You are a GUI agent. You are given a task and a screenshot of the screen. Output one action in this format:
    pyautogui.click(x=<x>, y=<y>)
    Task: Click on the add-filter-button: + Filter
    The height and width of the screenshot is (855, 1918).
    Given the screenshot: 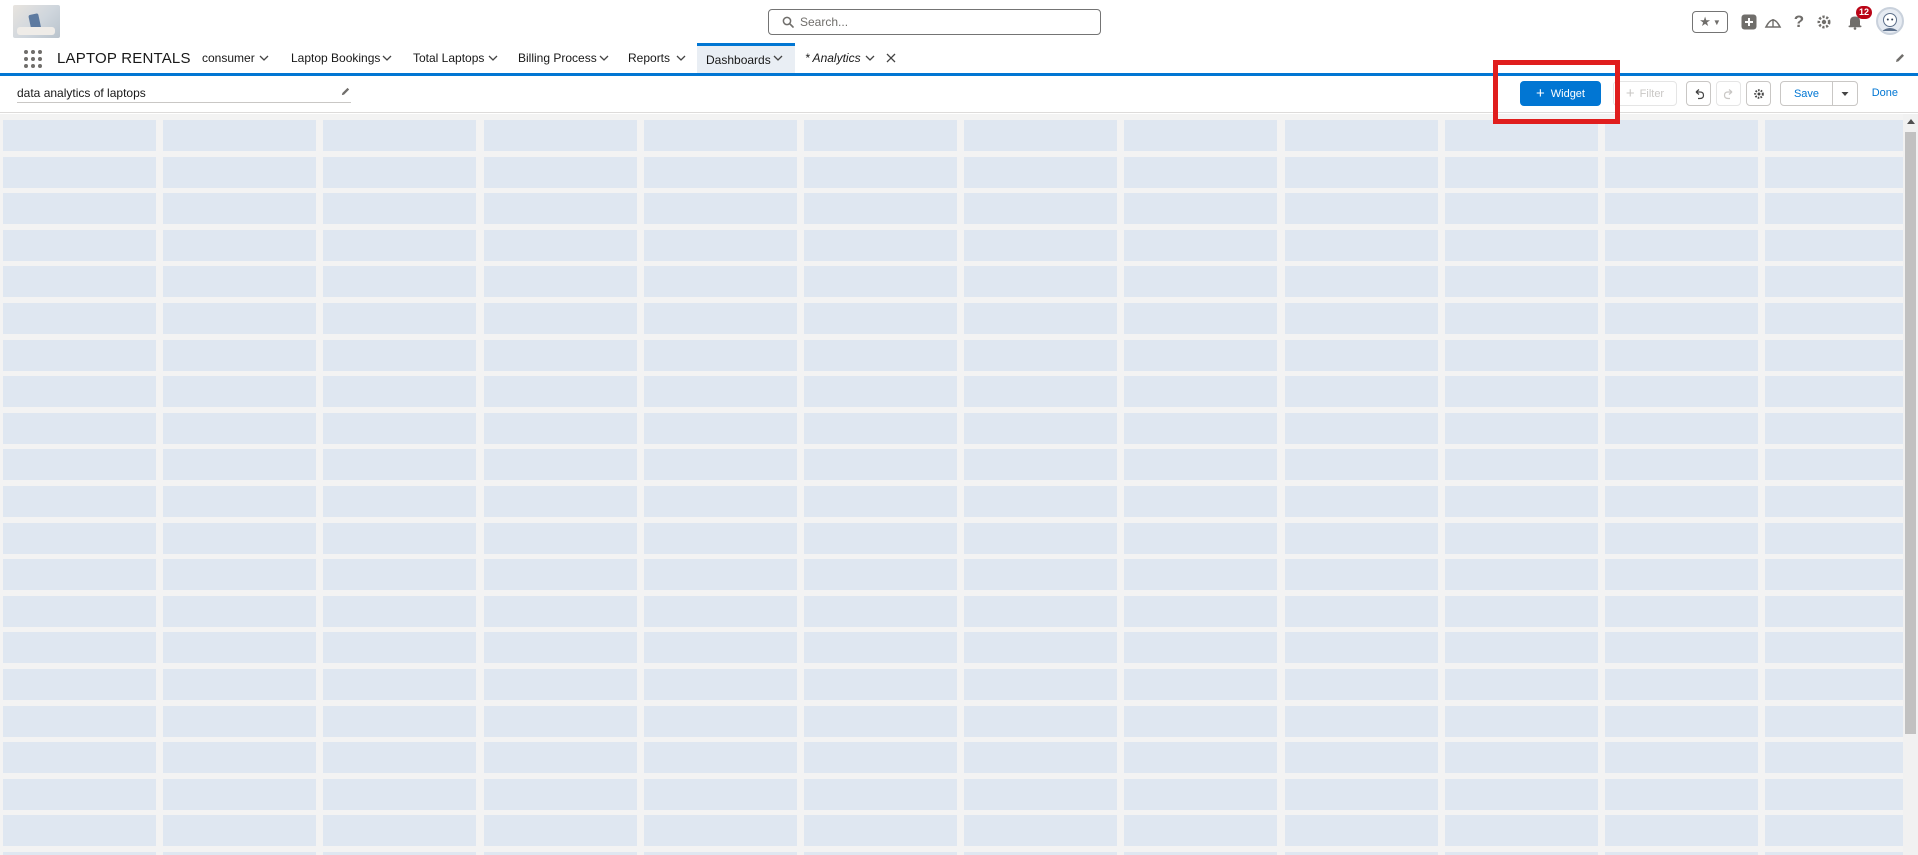 What is the action you would take?
    pyautogui.click(x=1645, y=93)
    